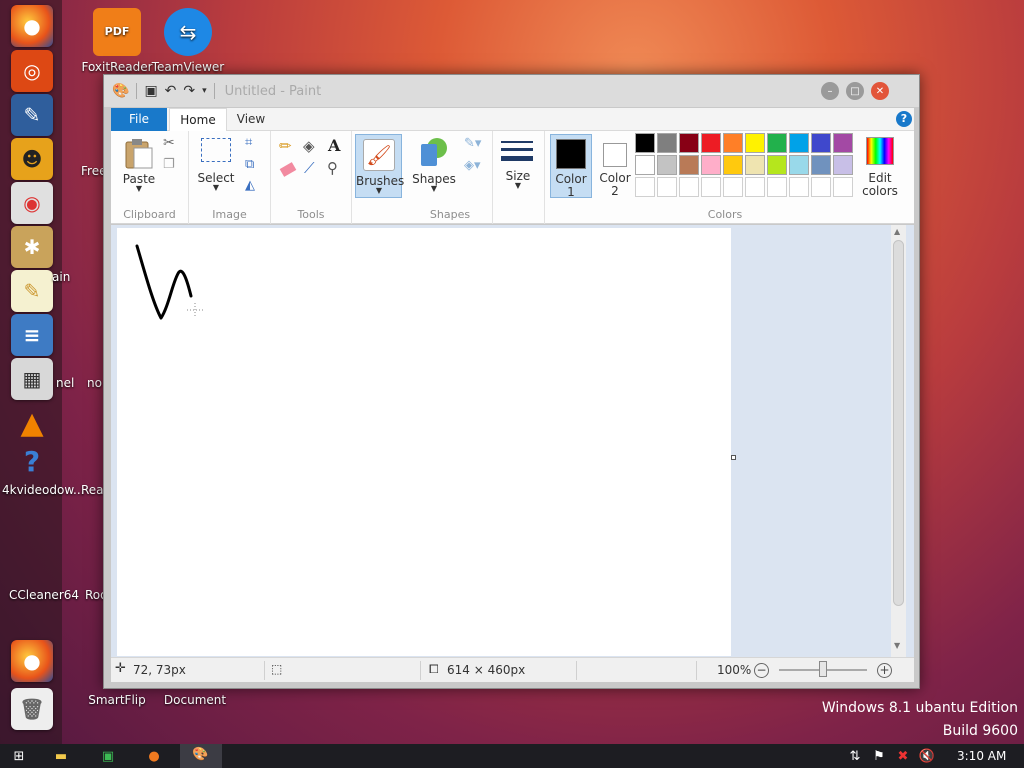  I want to click on scroll-up-arrow: ▲, so click(897, 231).